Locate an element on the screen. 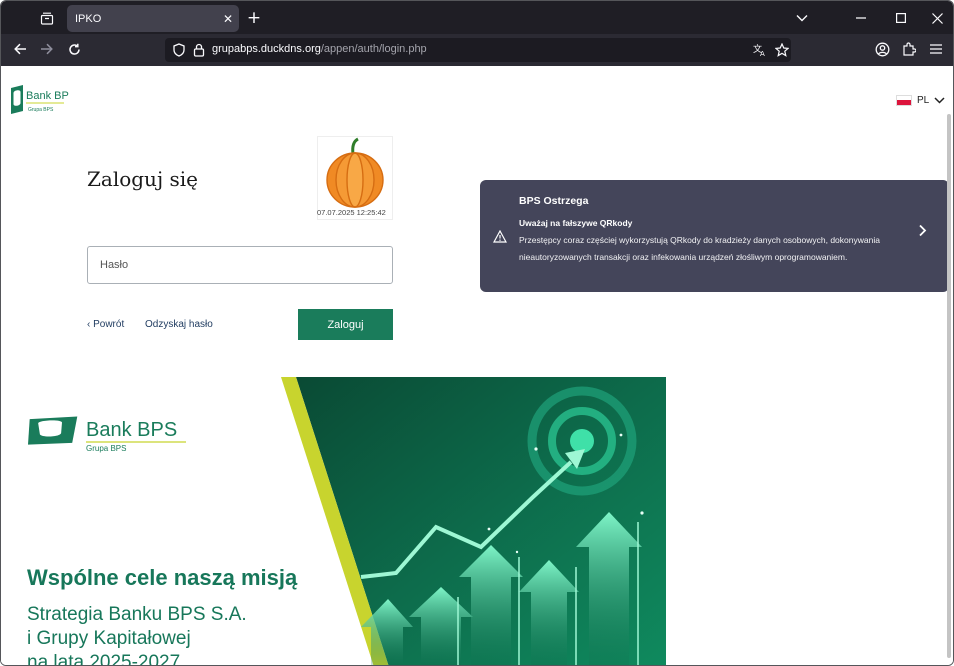 The height and width of the screenshot is (666, 954). tab-active: IPKO ✕ is located at coordinates (153, 18).